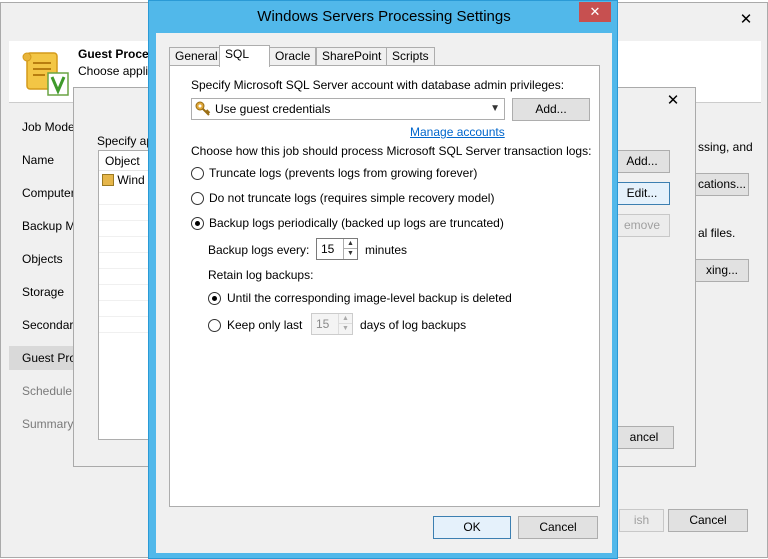 The height and width of the screenshot is (559, 768). What do you see at coordinates (44, 127) in the screenshot?
I see `step-job-mode: Job Mode` at bounding box center [44, 127].